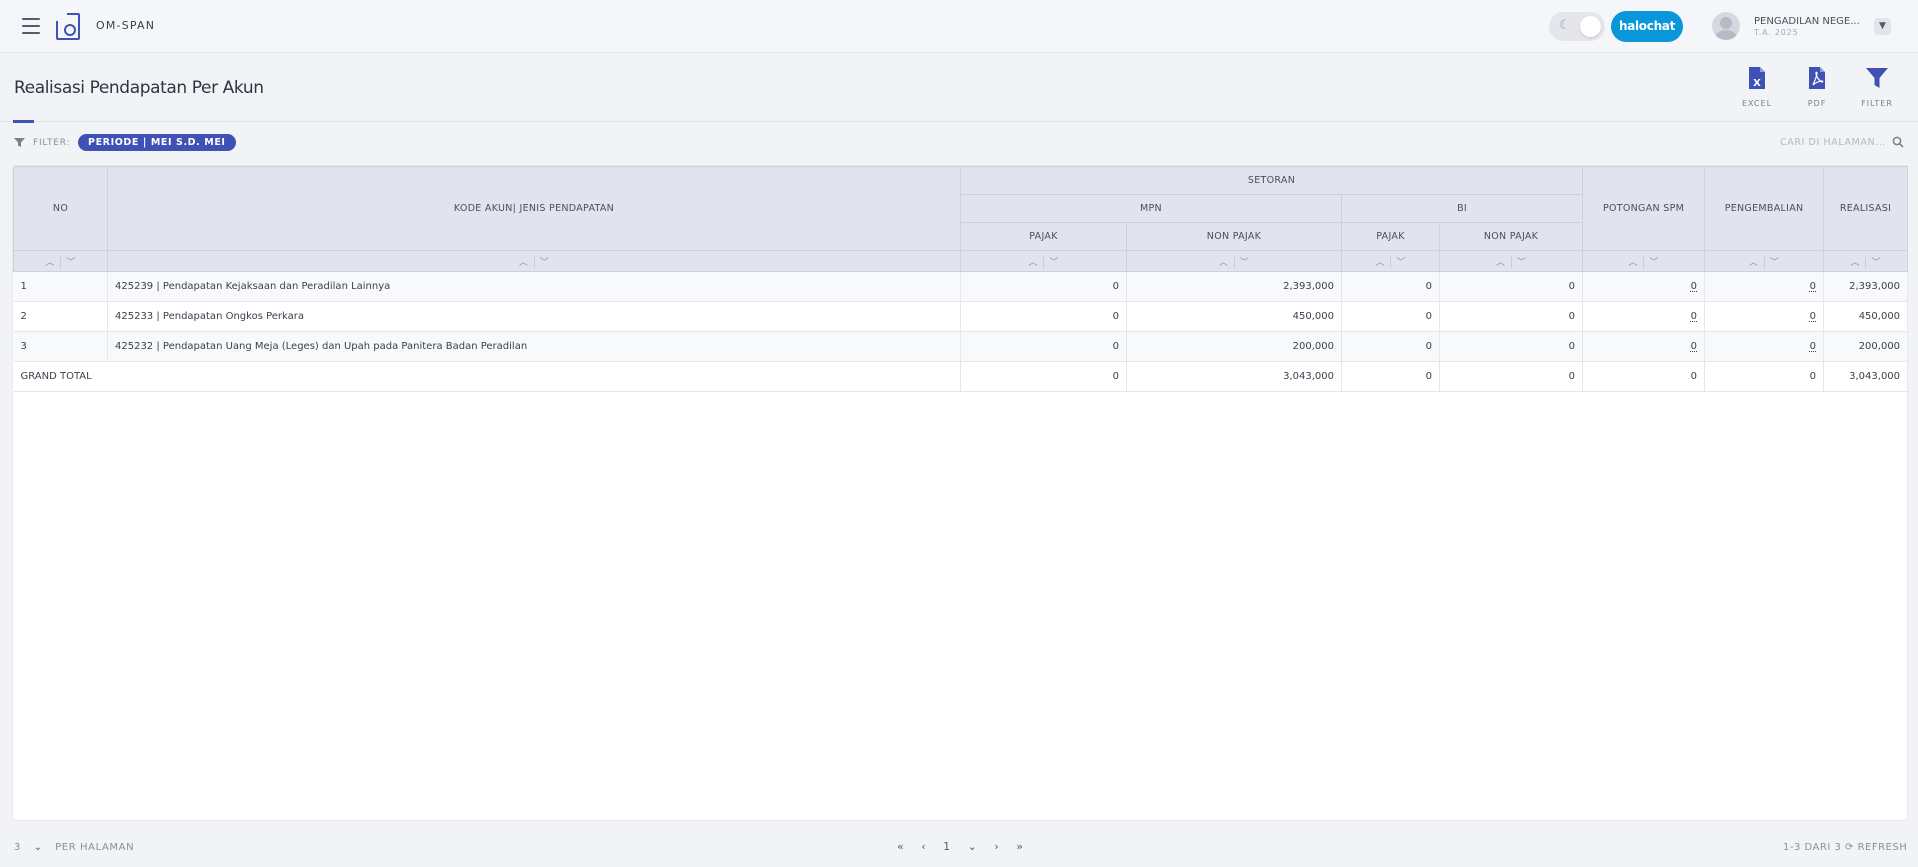 The height and width of the screenshot is (867, 1918). I want to click on chevron-down-icon: ▼, so click(1882, 26).